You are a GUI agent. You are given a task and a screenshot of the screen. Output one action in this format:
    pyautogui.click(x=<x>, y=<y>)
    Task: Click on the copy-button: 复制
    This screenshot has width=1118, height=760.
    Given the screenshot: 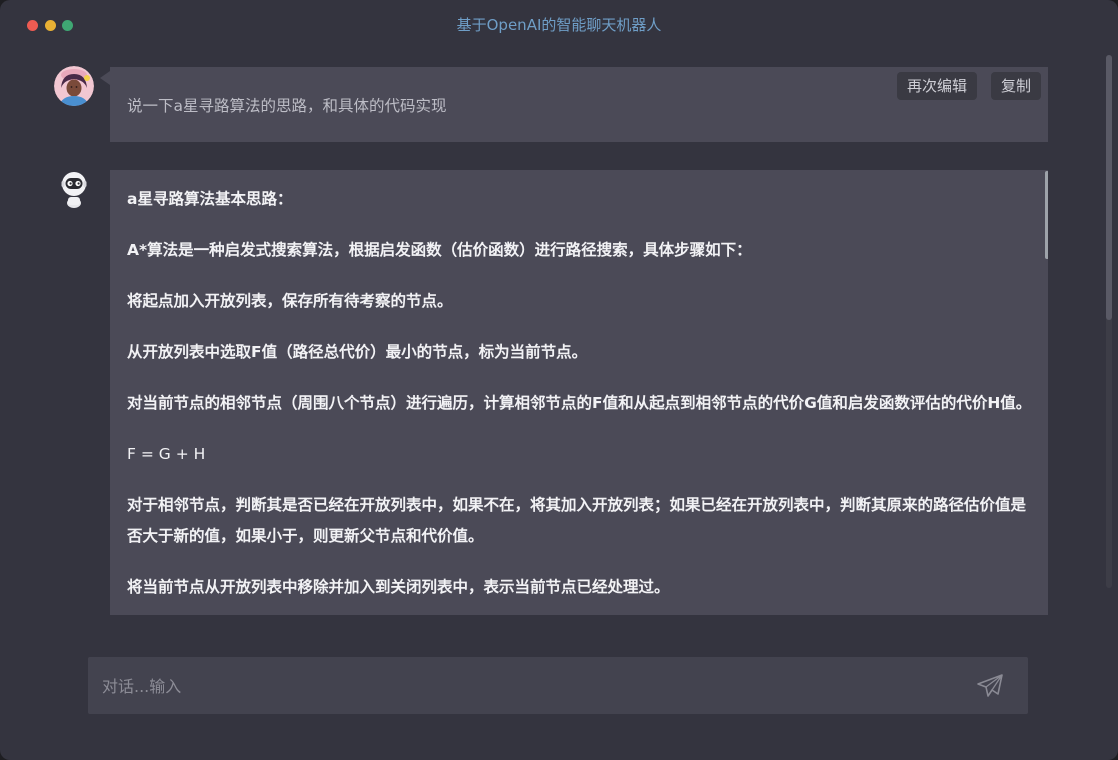 What is the action you would take?
    pyautogui.click(x=1016, y=86)
    